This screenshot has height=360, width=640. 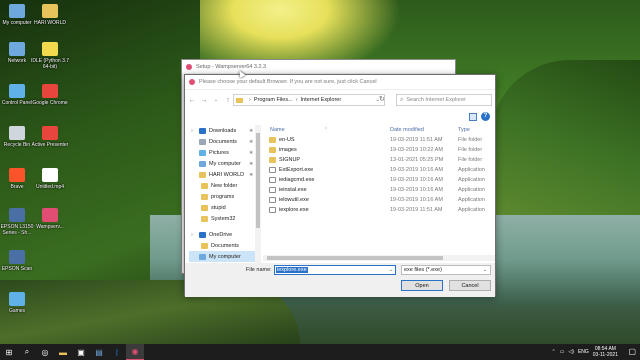 I want to click on file-row: en-US 19-03-2019 11:51 AM File folder, so click(x=380, y=140).